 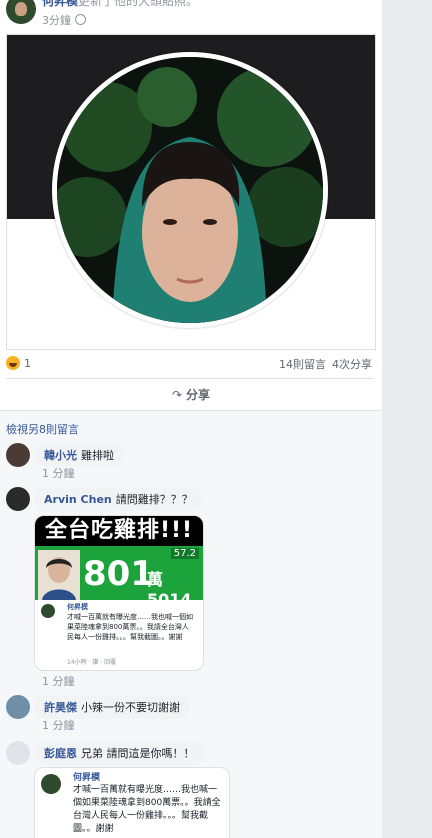 I want to click on post-time-line: 3分鐘, so click(x=64, y=20).